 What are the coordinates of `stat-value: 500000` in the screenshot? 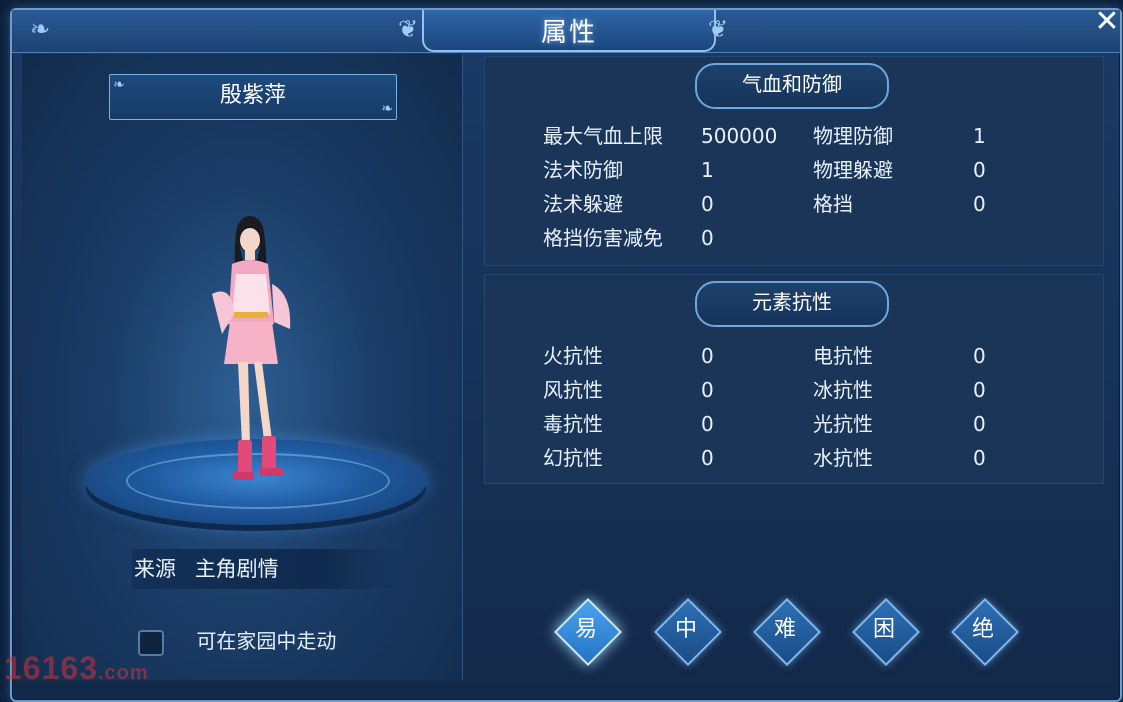 It's located at (739, 136).